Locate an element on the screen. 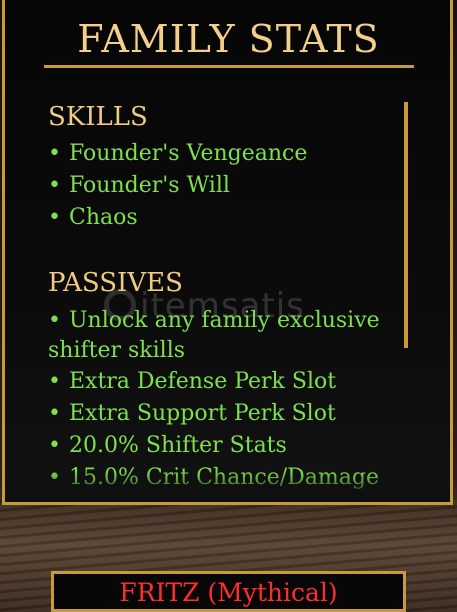  skill-item: • Founder's Vengeance is located at coordinates (177, 154).